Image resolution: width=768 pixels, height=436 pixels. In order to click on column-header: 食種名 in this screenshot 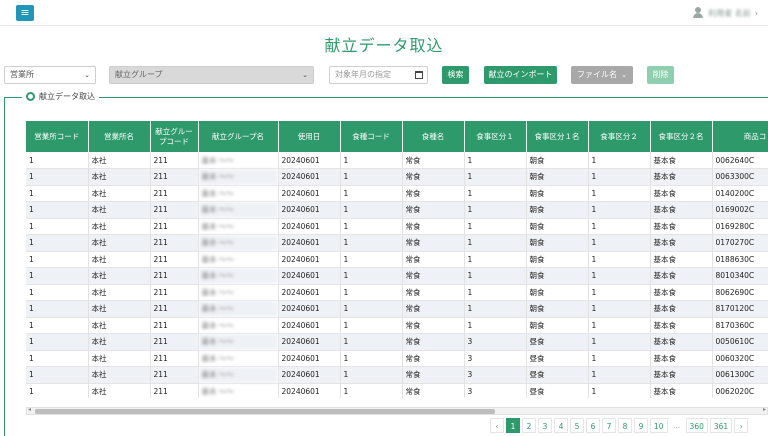, I will do `click(433, 136)`.